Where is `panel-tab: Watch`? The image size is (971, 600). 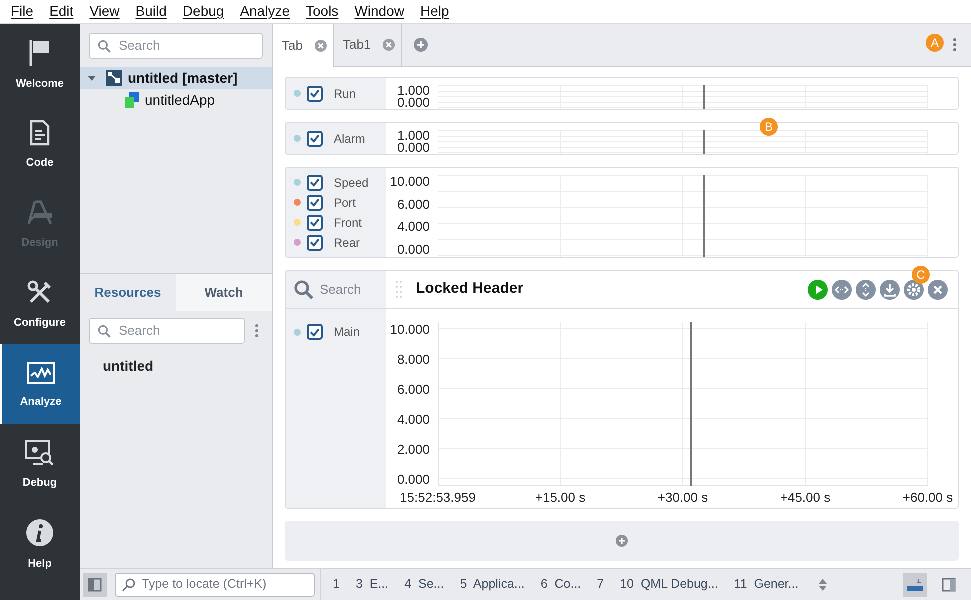 panel-tab: Watch is located at coordinates (224, 292).